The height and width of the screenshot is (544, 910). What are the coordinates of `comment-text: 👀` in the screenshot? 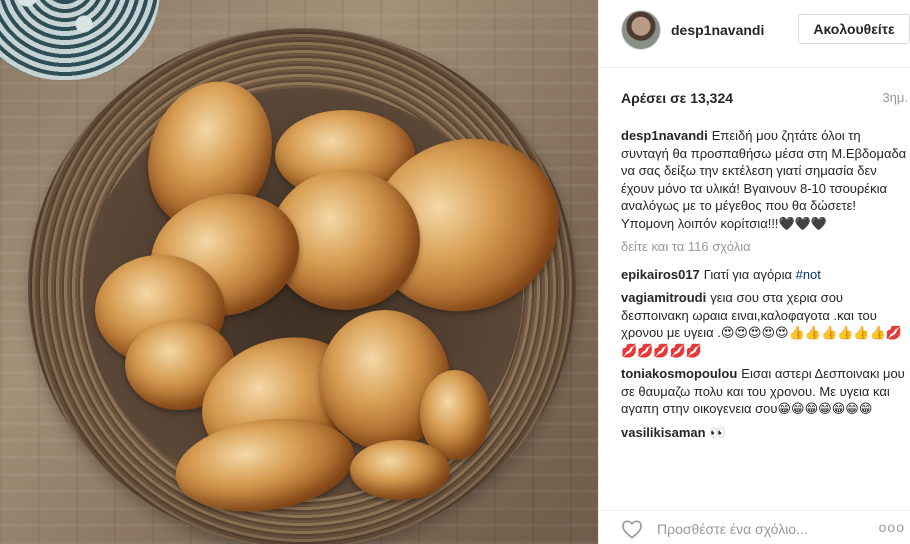 It's located at (717, 432).